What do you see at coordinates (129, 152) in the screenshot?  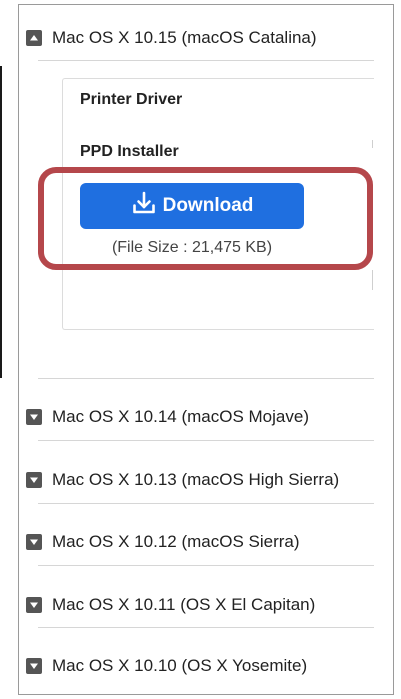 I see `section-title-ppd-installer: PPD Installer` at bounding box center [129, 152].